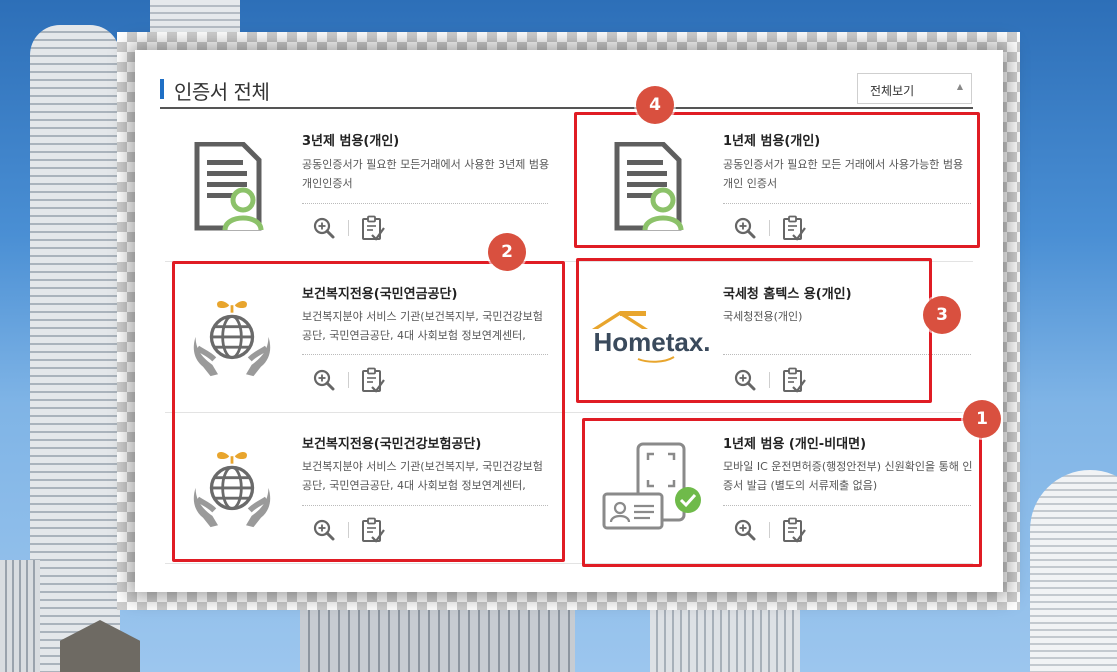 This screenshot has height=672, width=1117. What do you see at coordinates (772, 141) in the screenshot?
I see `certificate-name: 1년제 범용(개인)` at bounding box center [772, 141].